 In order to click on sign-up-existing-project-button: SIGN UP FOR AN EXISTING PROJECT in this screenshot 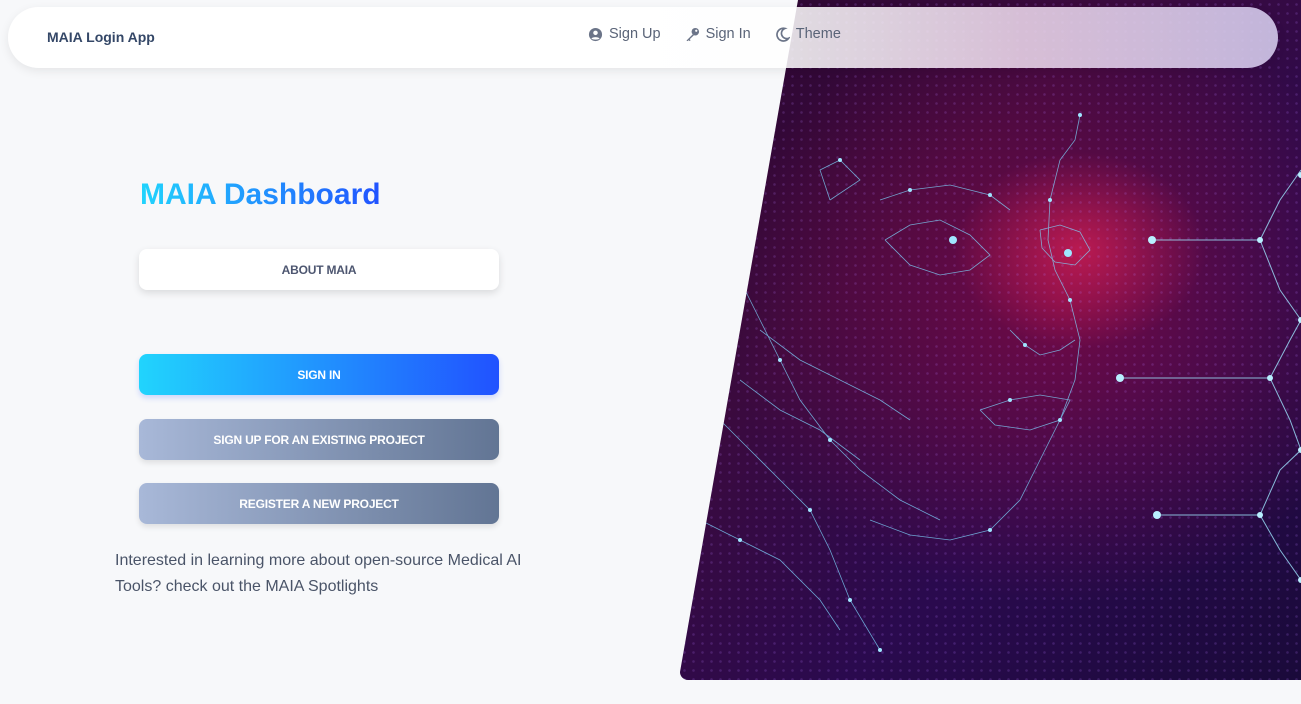, I will do `click(319, 439)`.